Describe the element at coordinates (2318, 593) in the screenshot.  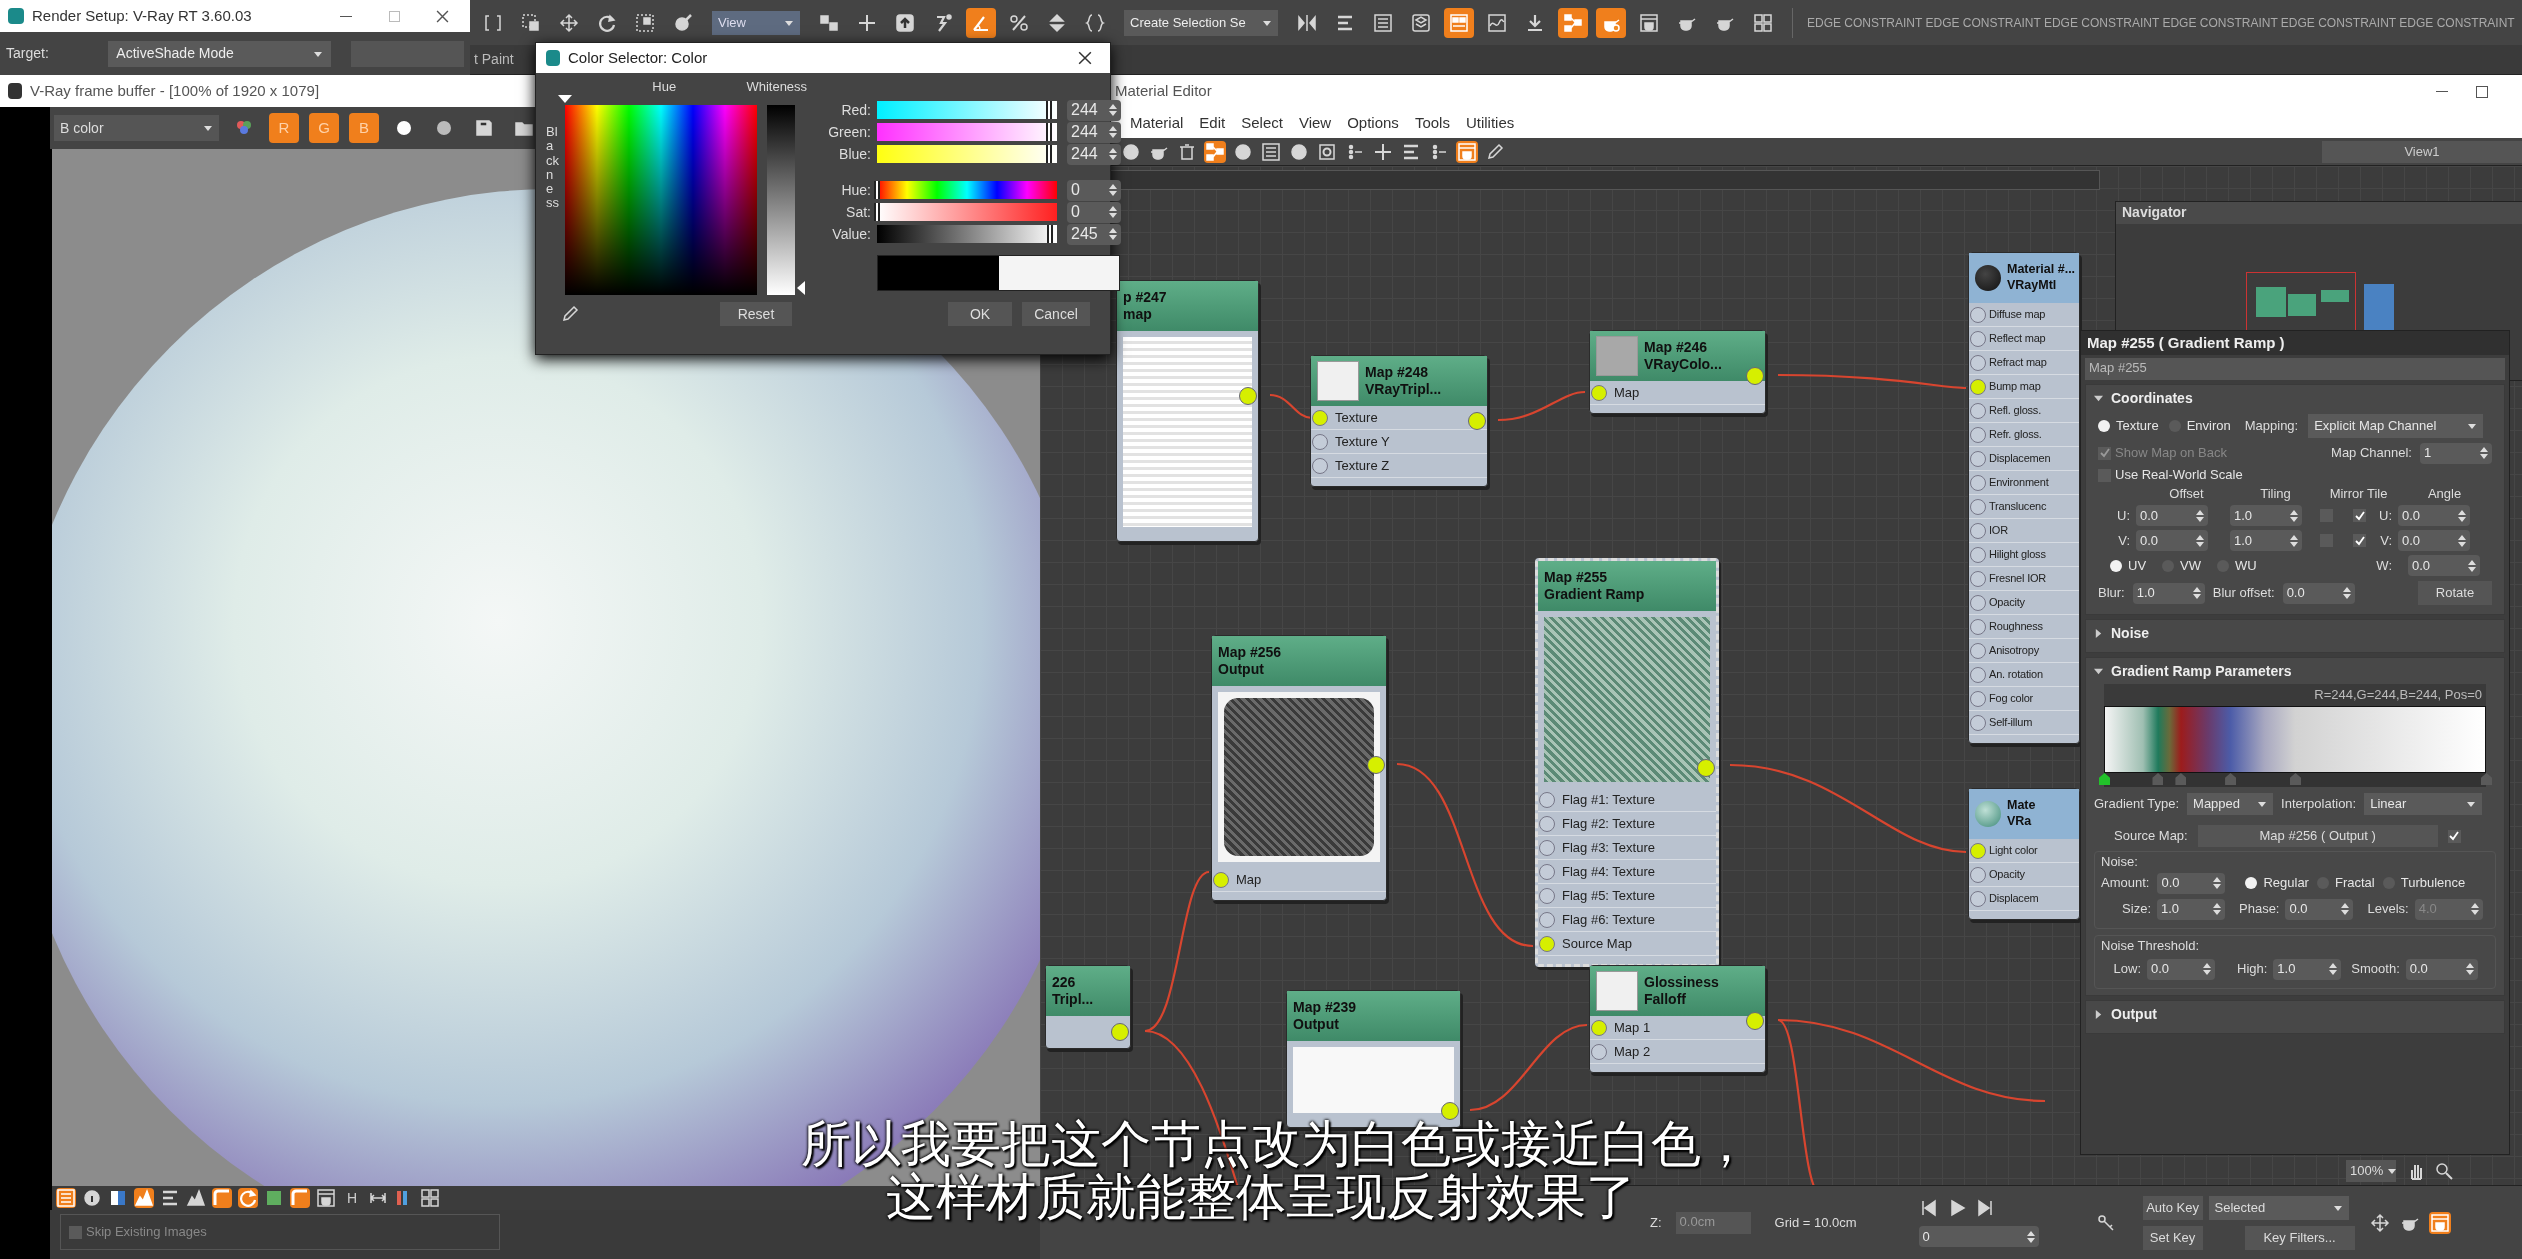
I see `blur-offset-spinner: 0.0` at that location.